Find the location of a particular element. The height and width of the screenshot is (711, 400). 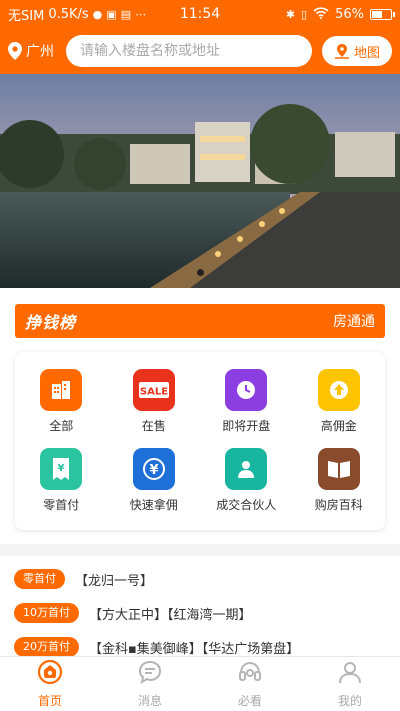

bottom-tab-bar: 首页 消息 必看 我的 is located at coordinates (200, 683).